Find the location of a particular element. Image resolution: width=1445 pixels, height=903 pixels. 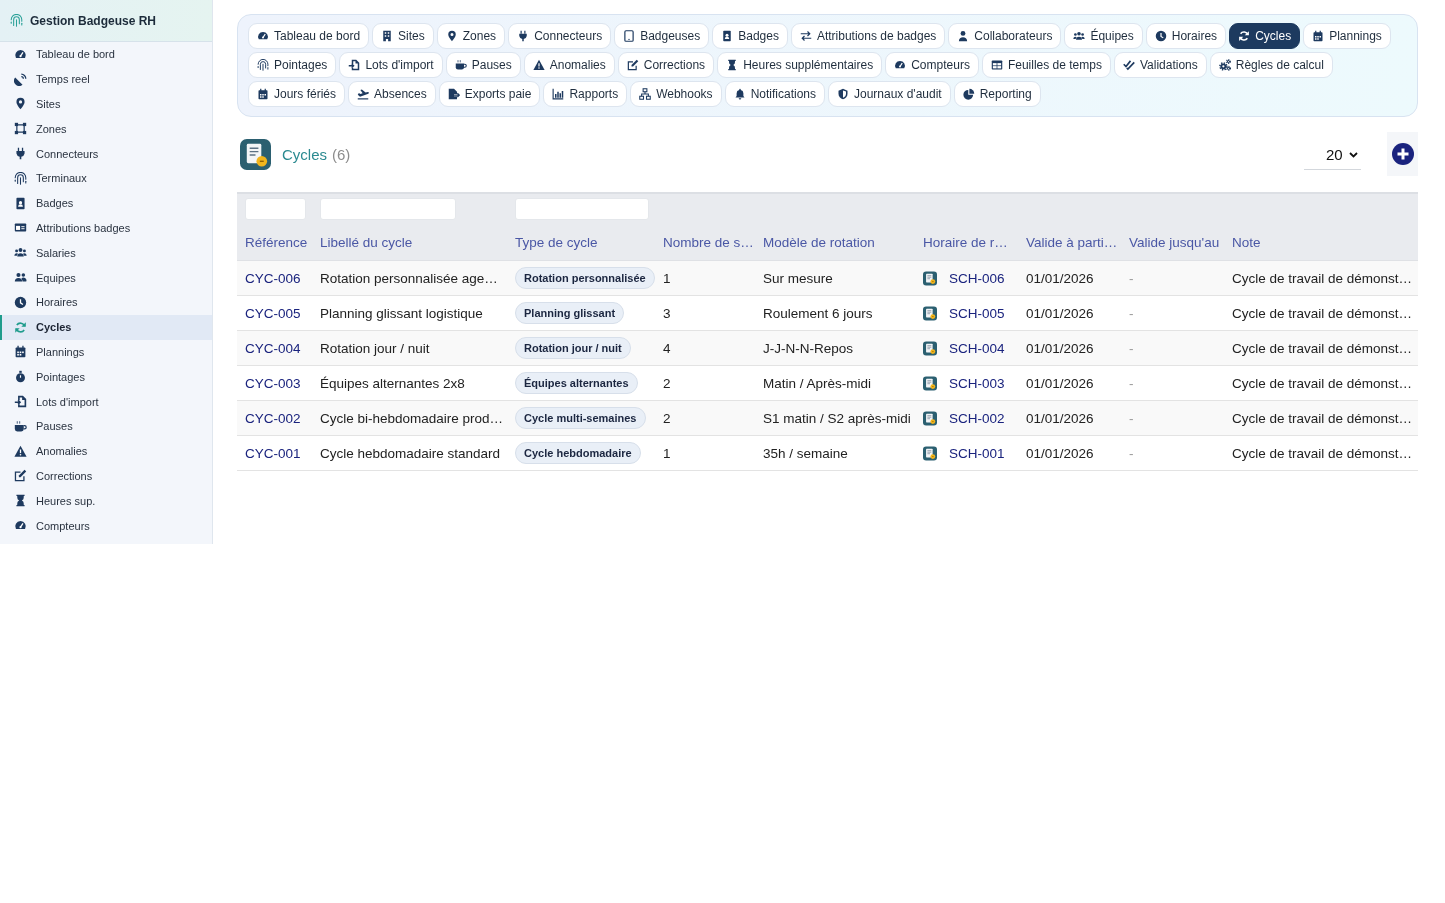

sidebar-item: Badges is located at coordinates (106, 203).